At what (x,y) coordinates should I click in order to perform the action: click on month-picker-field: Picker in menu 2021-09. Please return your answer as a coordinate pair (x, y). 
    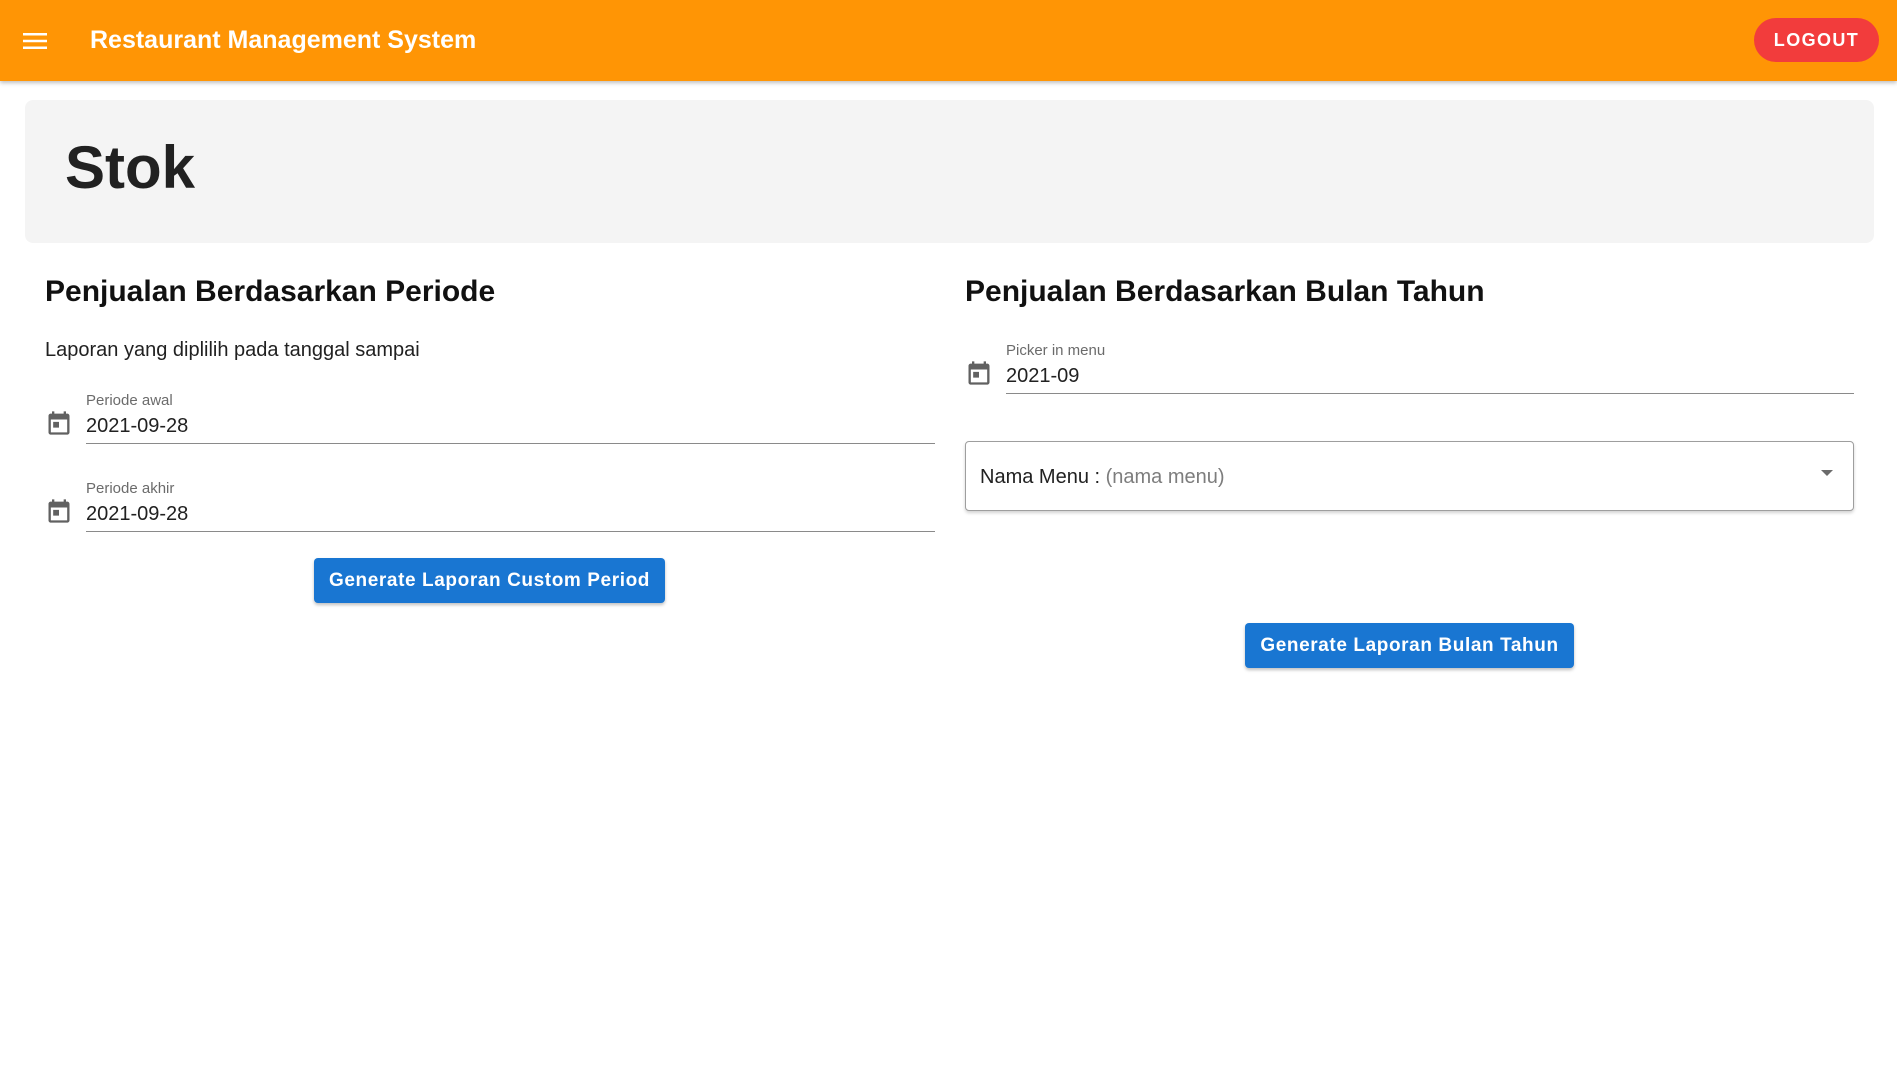
    Looking at the image, I should click on (1409, 368).